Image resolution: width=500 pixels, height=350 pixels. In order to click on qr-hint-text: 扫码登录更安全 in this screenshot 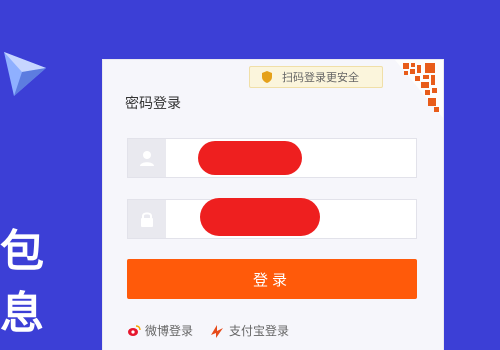, I will do `click(320, 77)`.